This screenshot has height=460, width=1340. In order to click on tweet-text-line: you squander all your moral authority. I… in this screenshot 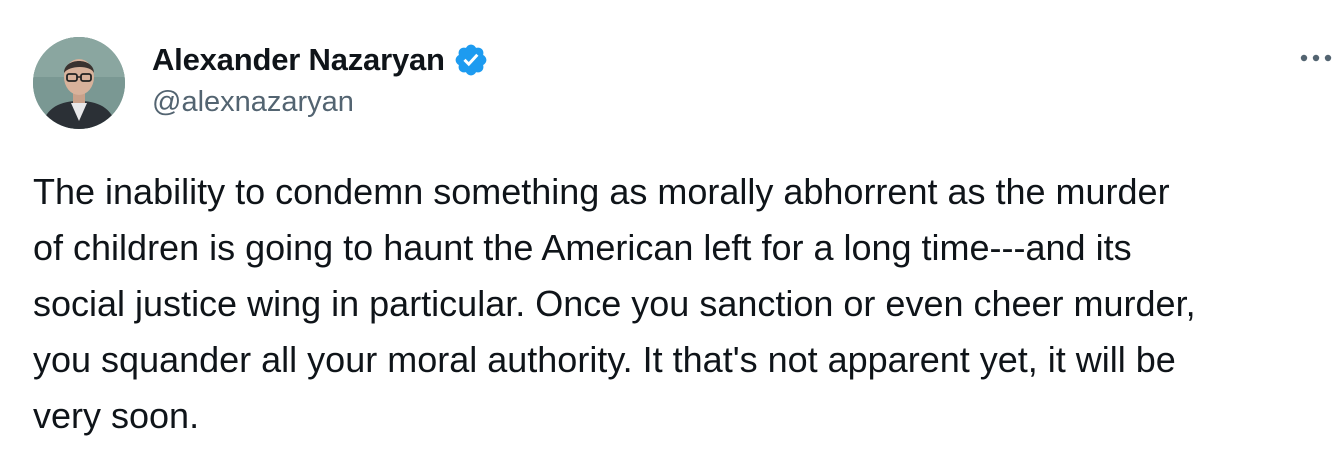, I will do `click(604, 359)`.